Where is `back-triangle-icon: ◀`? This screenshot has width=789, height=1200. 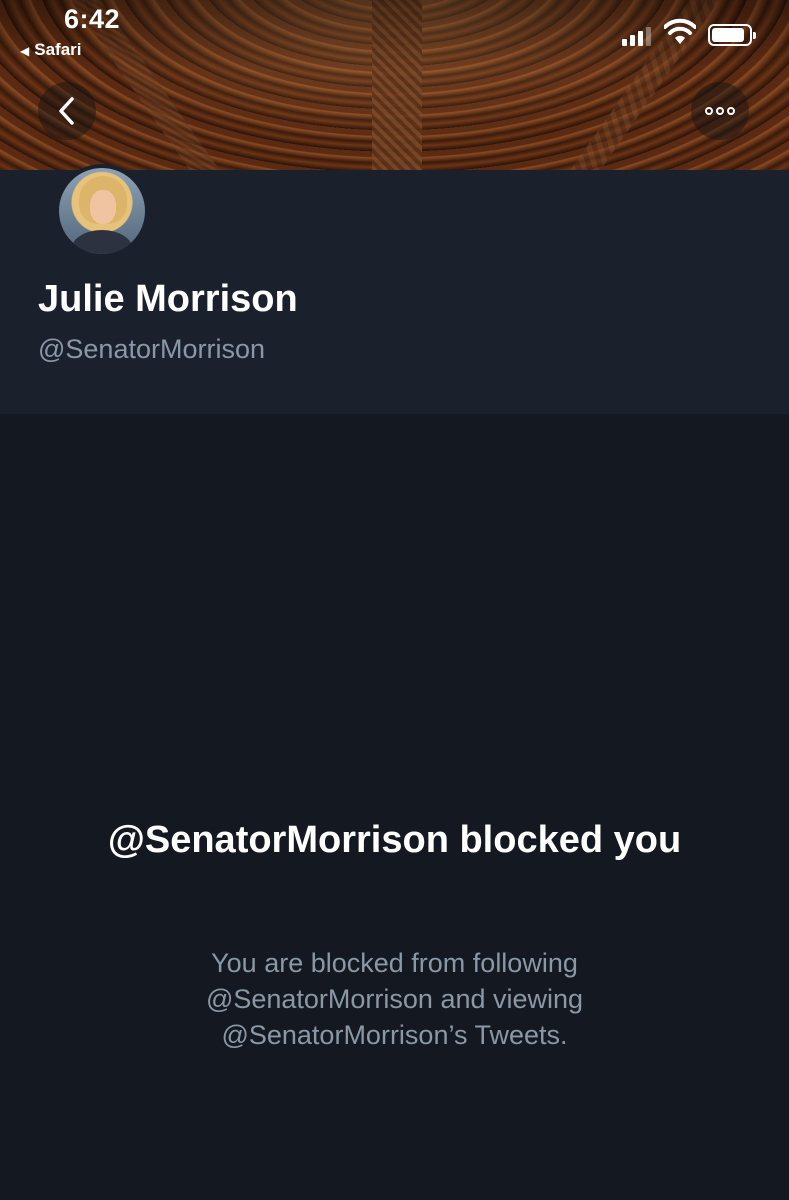
back-triangle-icon: ◀ is located at coordinates (25, 51).